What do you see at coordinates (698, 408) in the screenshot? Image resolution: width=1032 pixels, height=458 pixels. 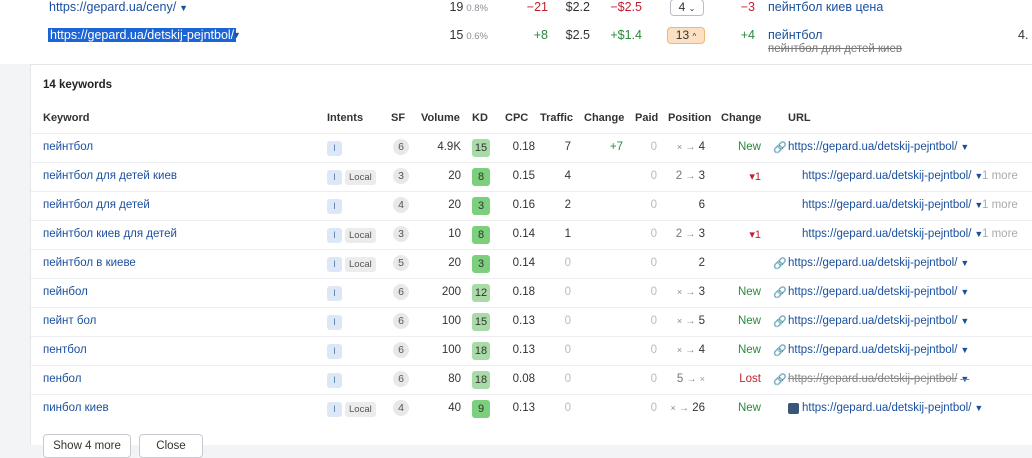 I see `position-to: 26` at bounding box center [698, 408].